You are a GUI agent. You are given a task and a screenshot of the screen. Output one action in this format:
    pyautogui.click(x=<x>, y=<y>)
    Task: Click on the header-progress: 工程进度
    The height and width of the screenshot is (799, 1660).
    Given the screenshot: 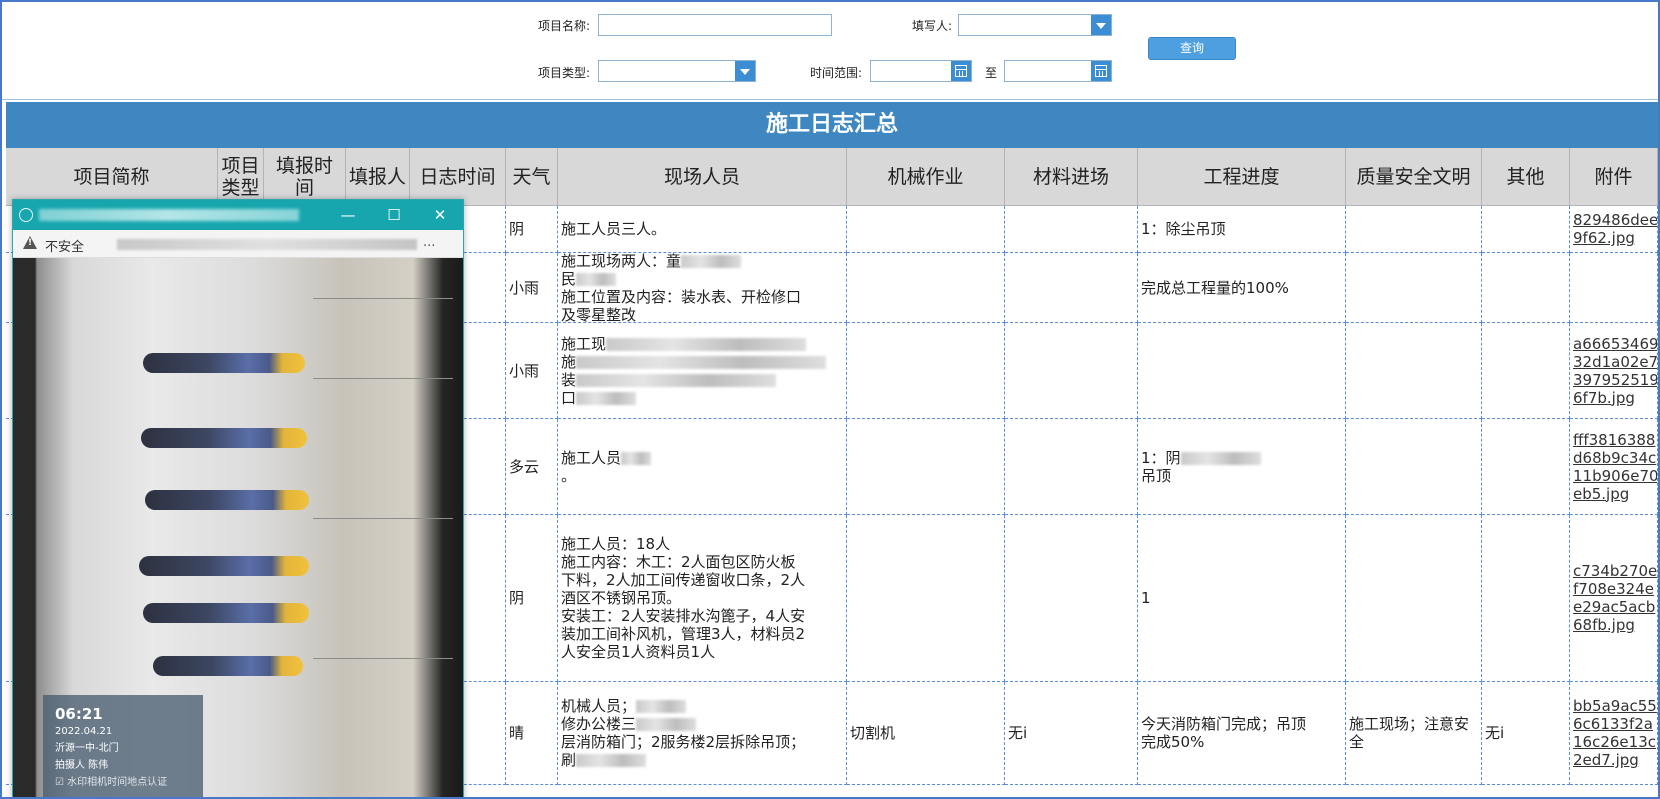 What is the action you would take?
    pyautogui.click(x=1242, y=177)
    